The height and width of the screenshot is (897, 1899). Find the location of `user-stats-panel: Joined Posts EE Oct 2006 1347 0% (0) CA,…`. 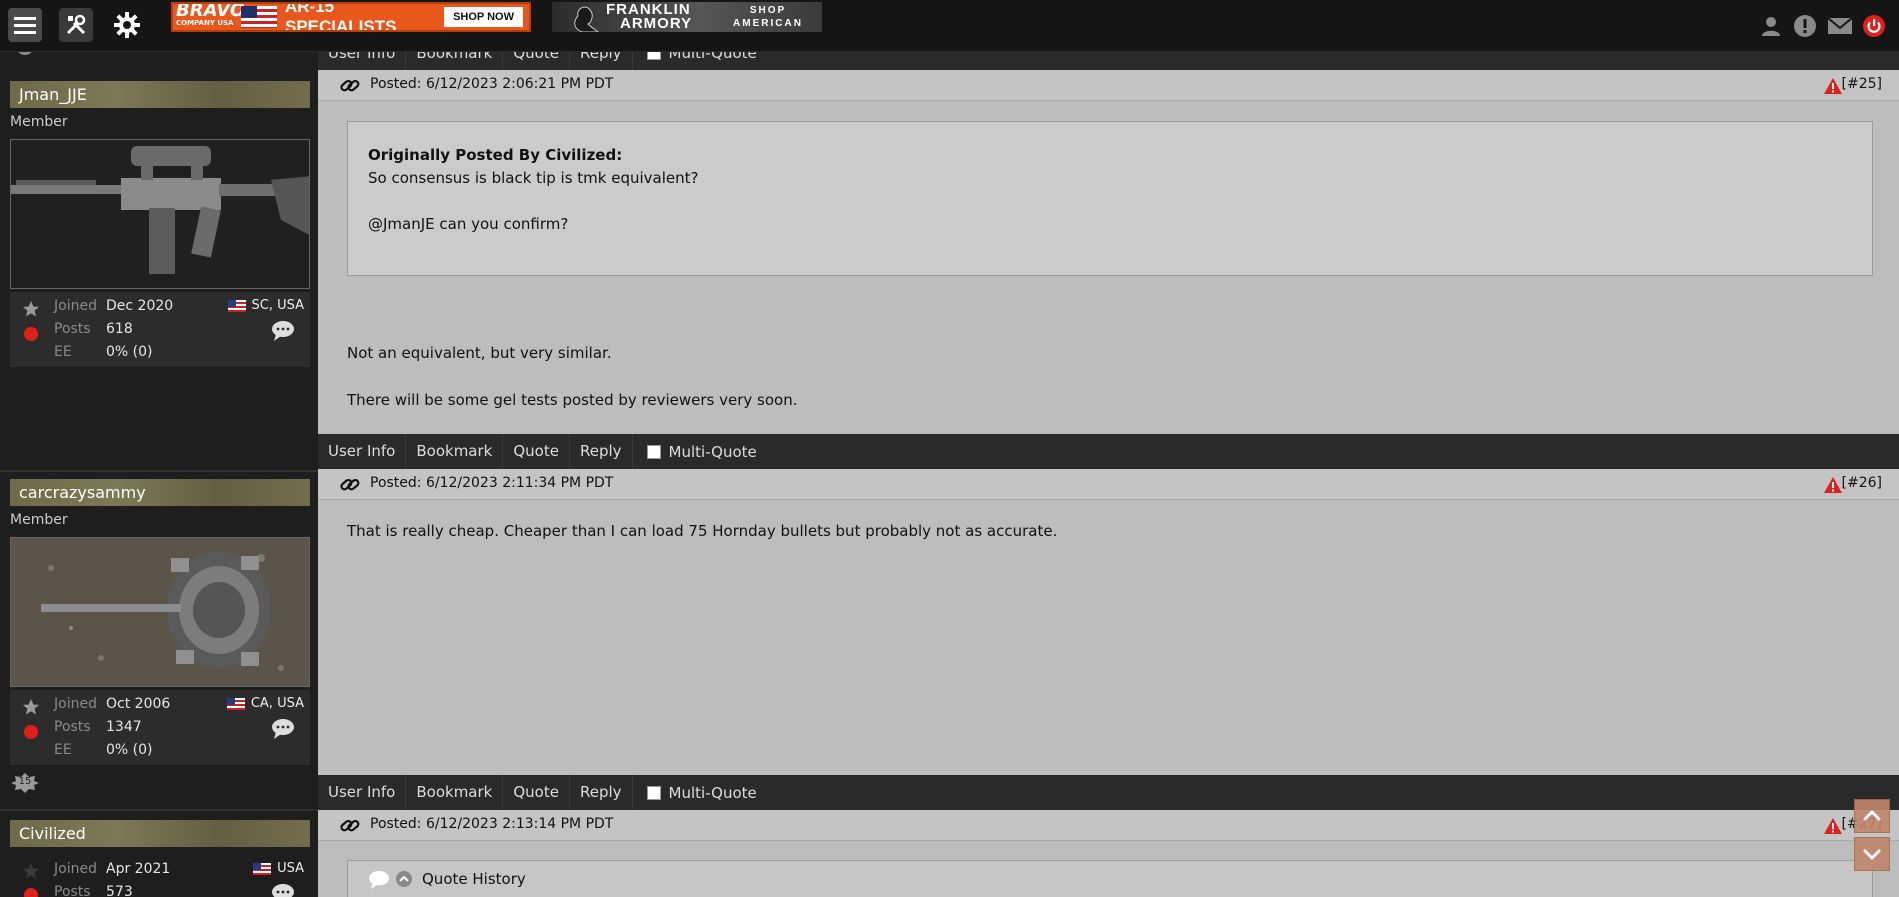

user-stats-panel: Joined Posts EE Oct 2006 1347 0% (0) CA,… is located at coordinates (160, 727).